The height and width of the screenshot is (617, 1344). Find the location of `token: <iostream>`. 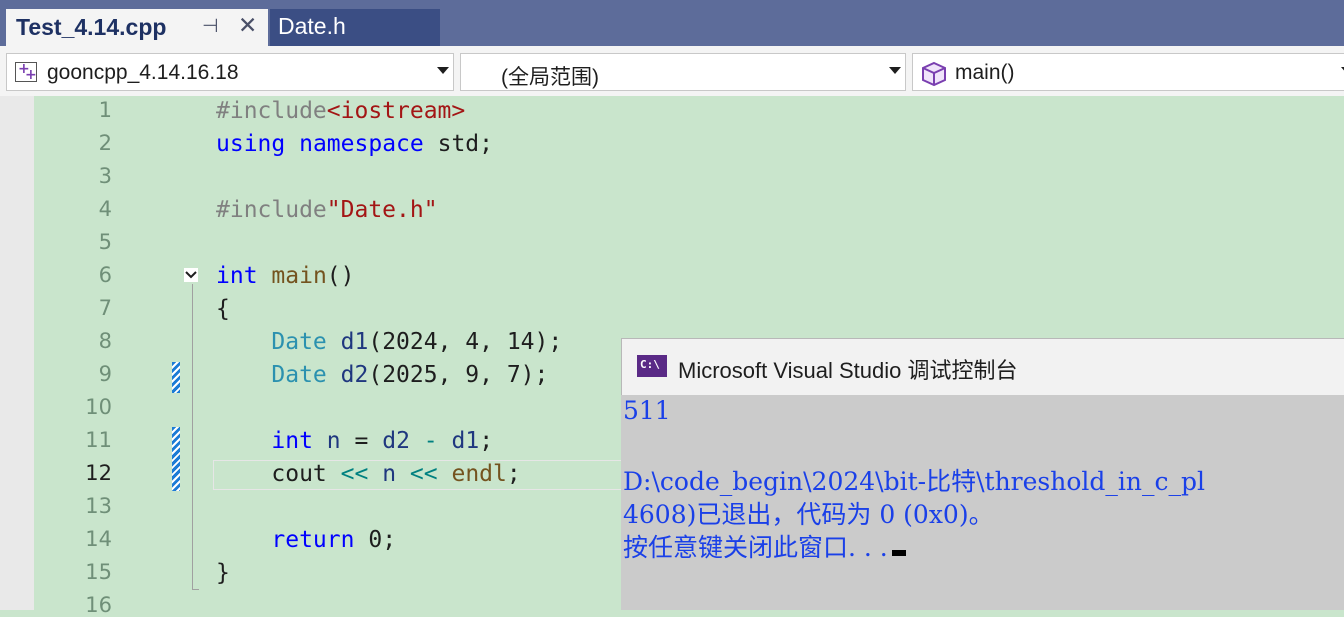

token: <iostream> is located at coordinates (396, 111).